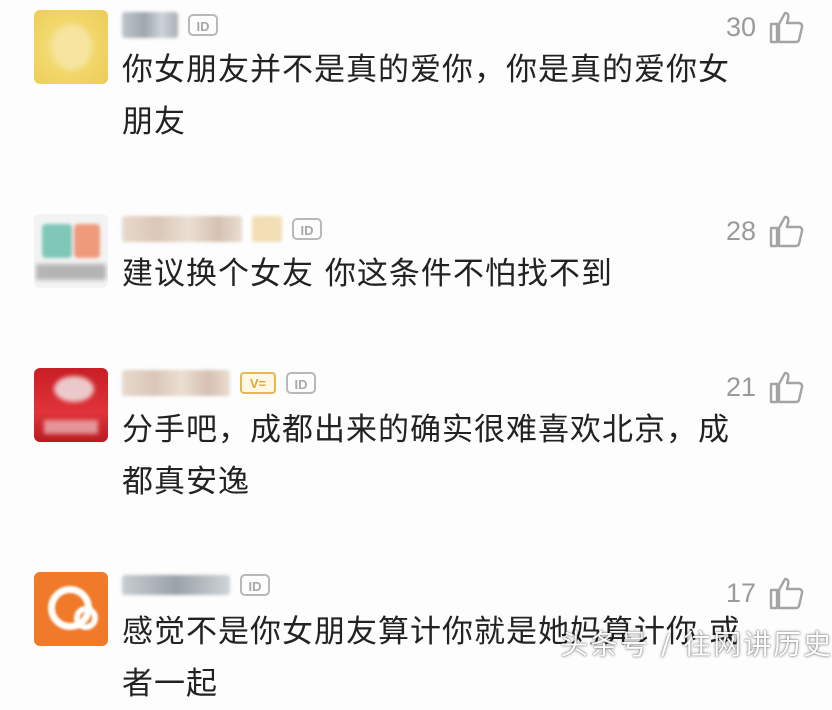 The height and width of the screenshot is (710, 832). What do you see at coordinates (186, 482) in the screenshot?
I see `comment-line: 都真安逸` at bounding box center [186, 482].